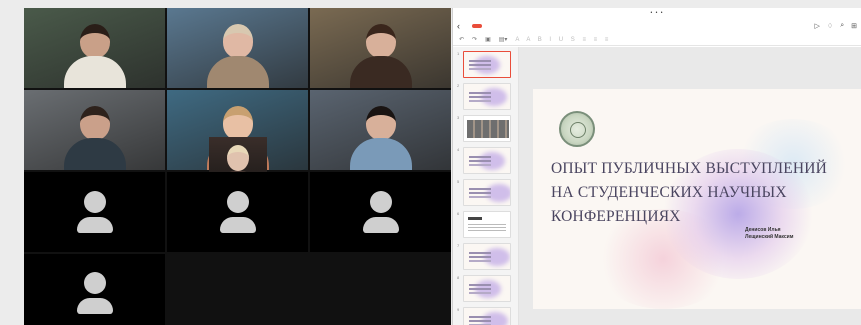 The image size is (861, 325). What do you see at coordinates (669, 192) in the screenshot?
I see `slide-title-line: НА СТУДЕНЧЕСКИХ НАУЧНЫХ` at bounding box center [669, 192].